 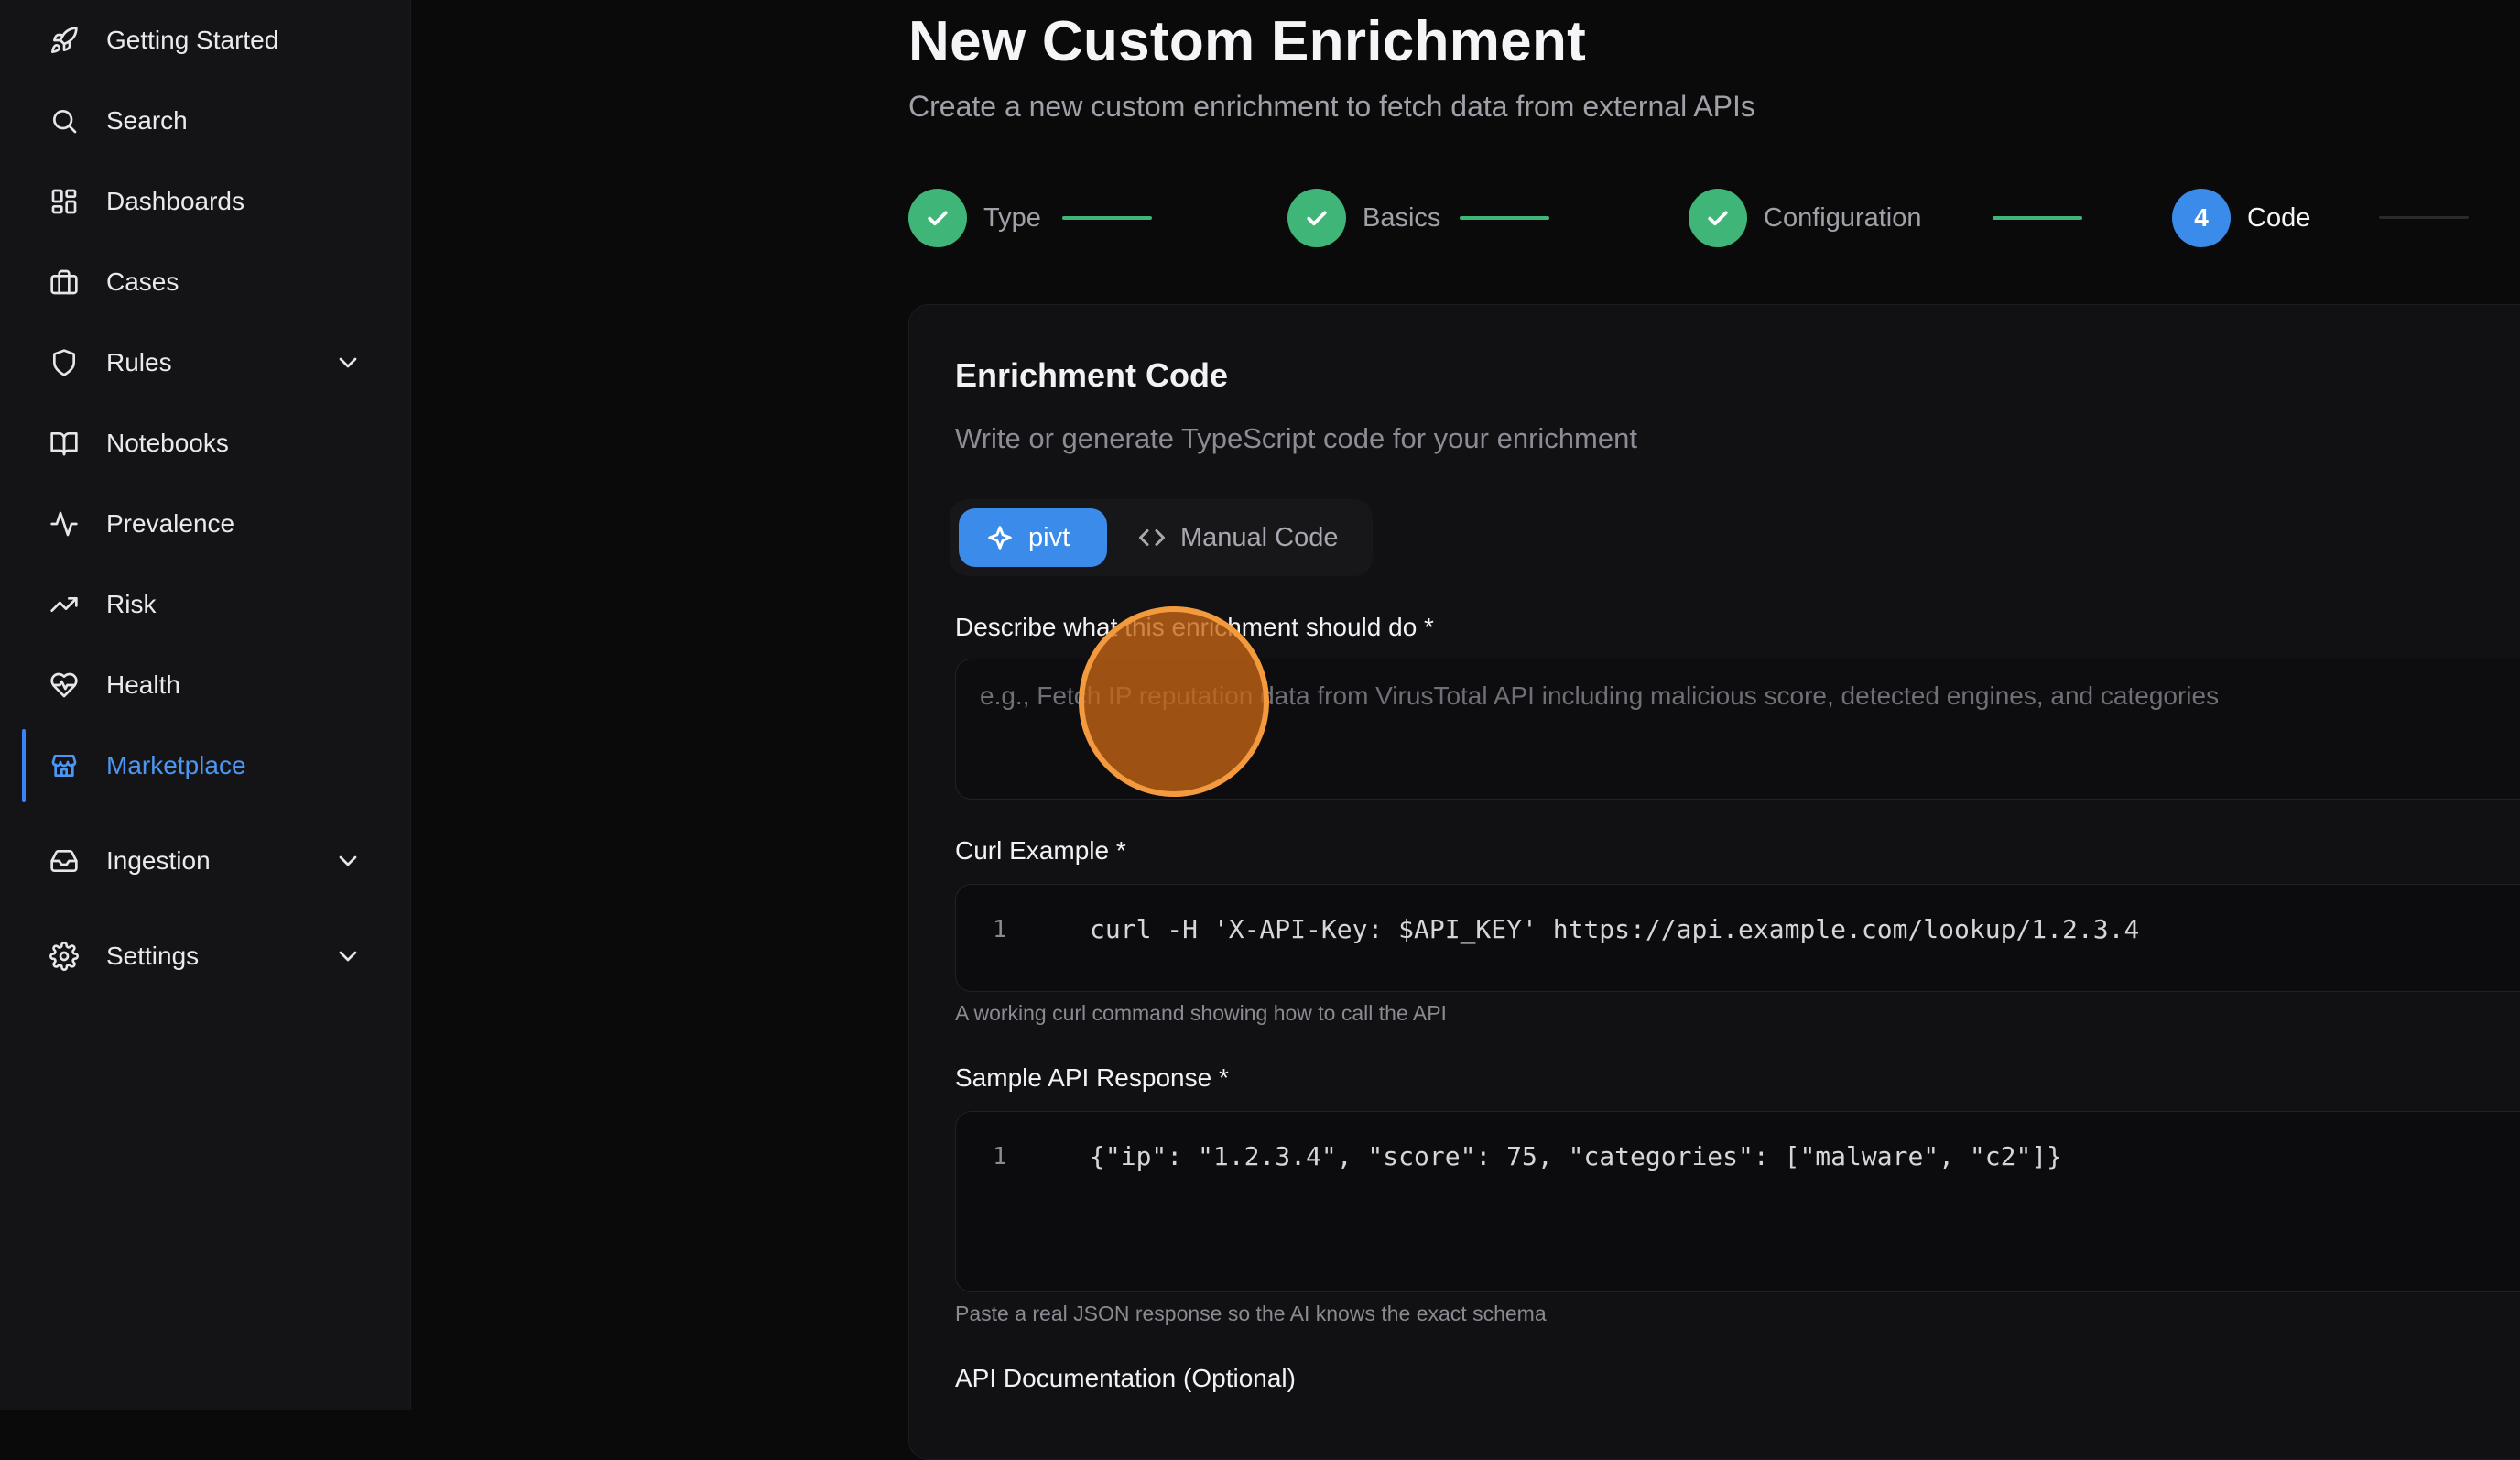 I want to click on sidebar-item-label: Marketplace, so click(x=176, y=765).